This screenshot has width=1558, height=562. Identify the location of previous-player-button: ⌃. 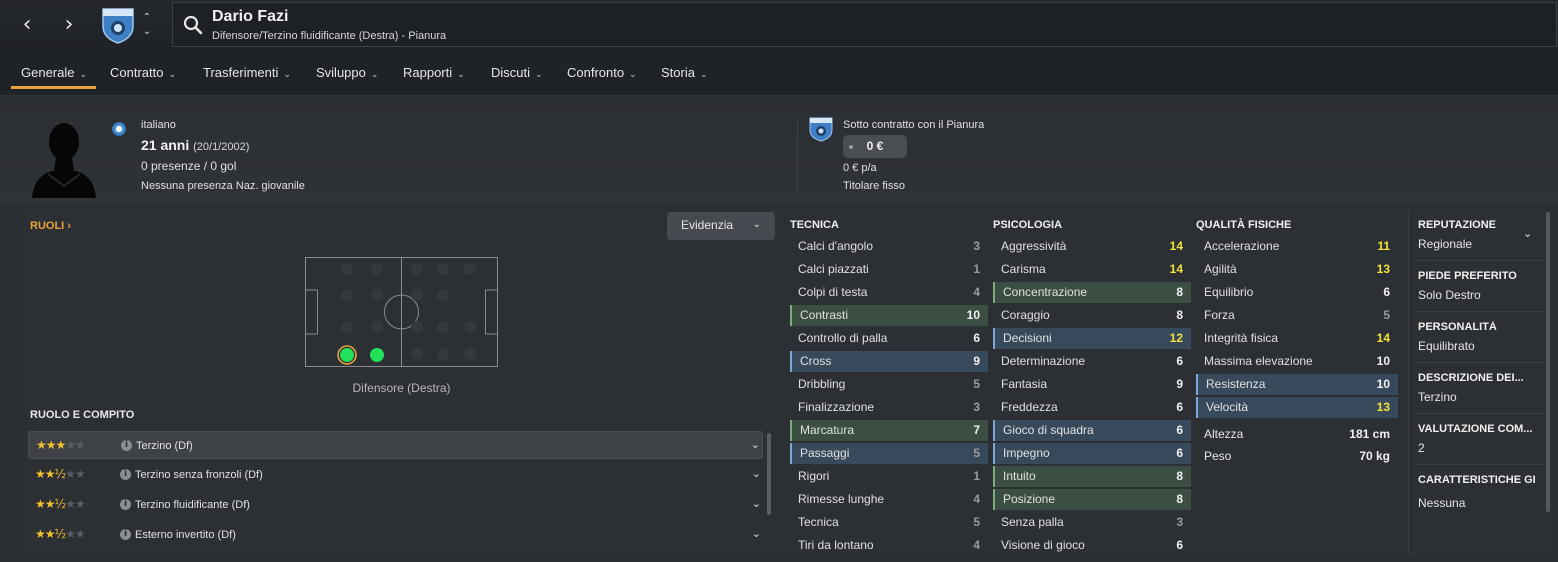
(147, 18).